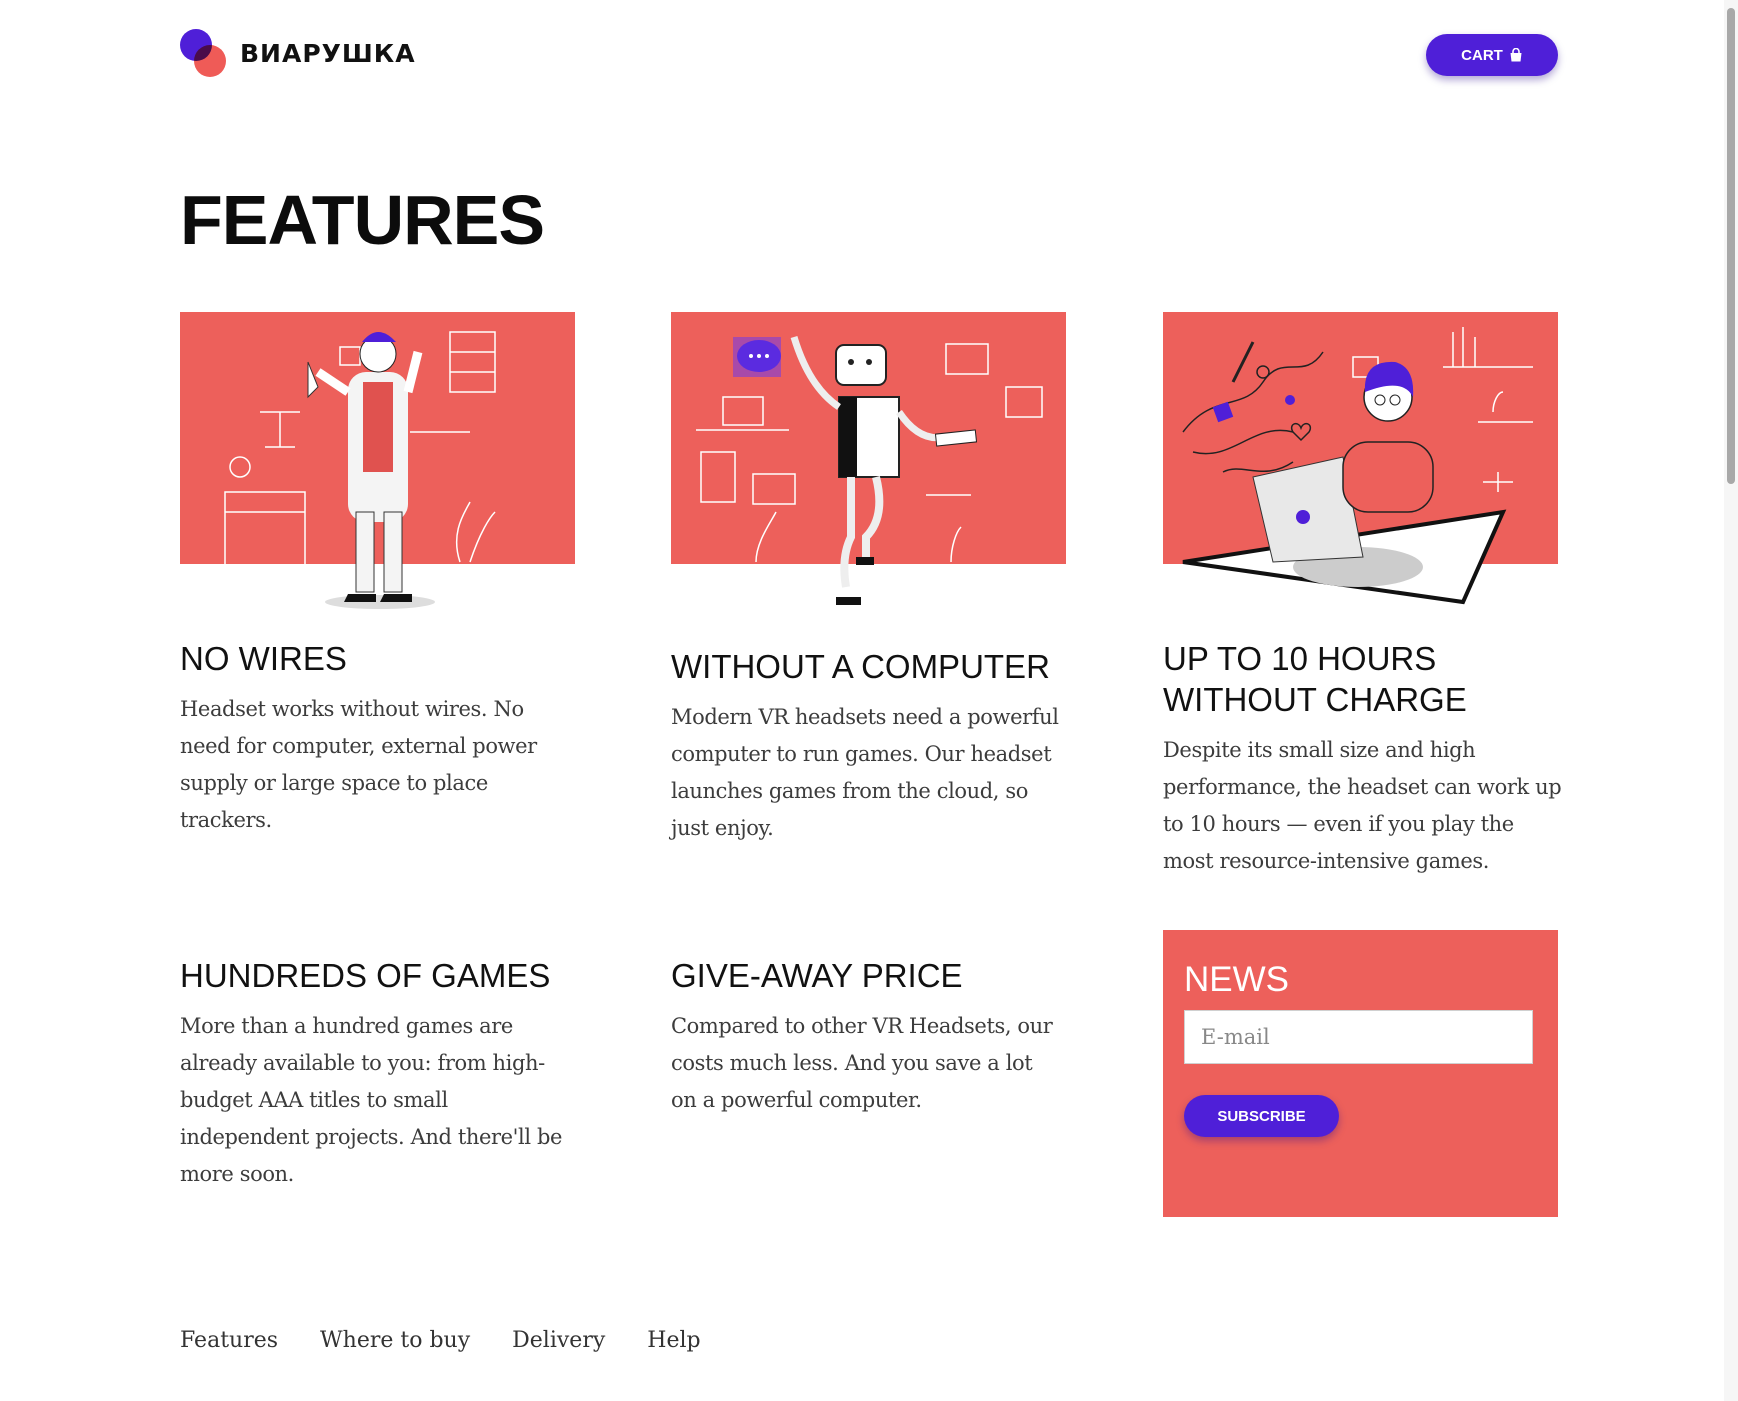  I want to click on scientist-illustration, so click(377, 462).